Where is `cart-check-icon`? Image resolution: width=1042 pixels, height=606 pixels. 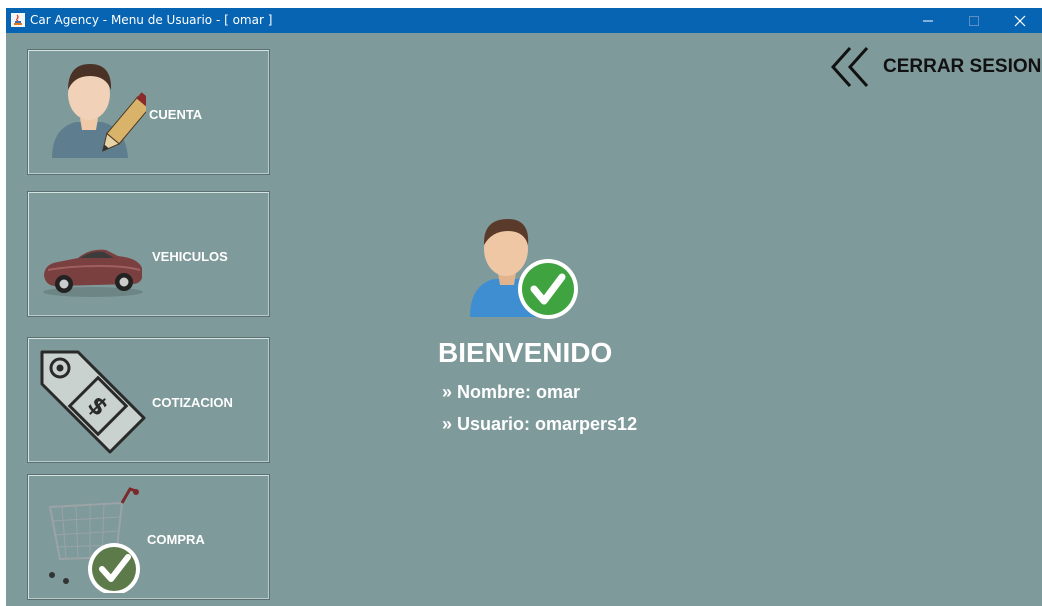
cart-check-icon is located at coordinates (94, 540).